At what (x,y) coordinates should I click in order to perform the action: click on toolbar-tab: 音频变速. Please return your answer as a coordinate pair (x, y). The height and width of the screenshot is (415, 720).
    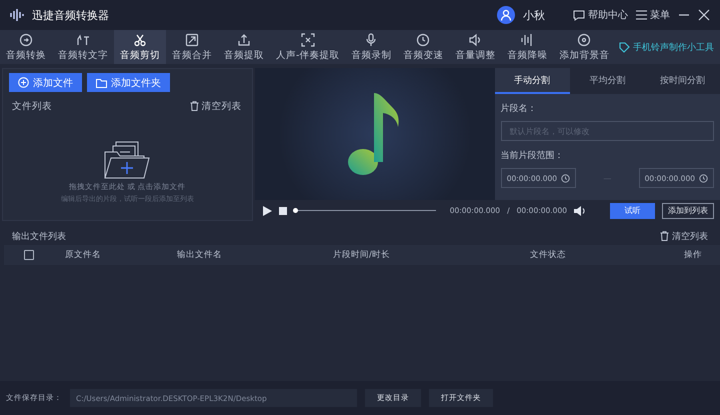
    Looking at the image, I should click on (423, 47).